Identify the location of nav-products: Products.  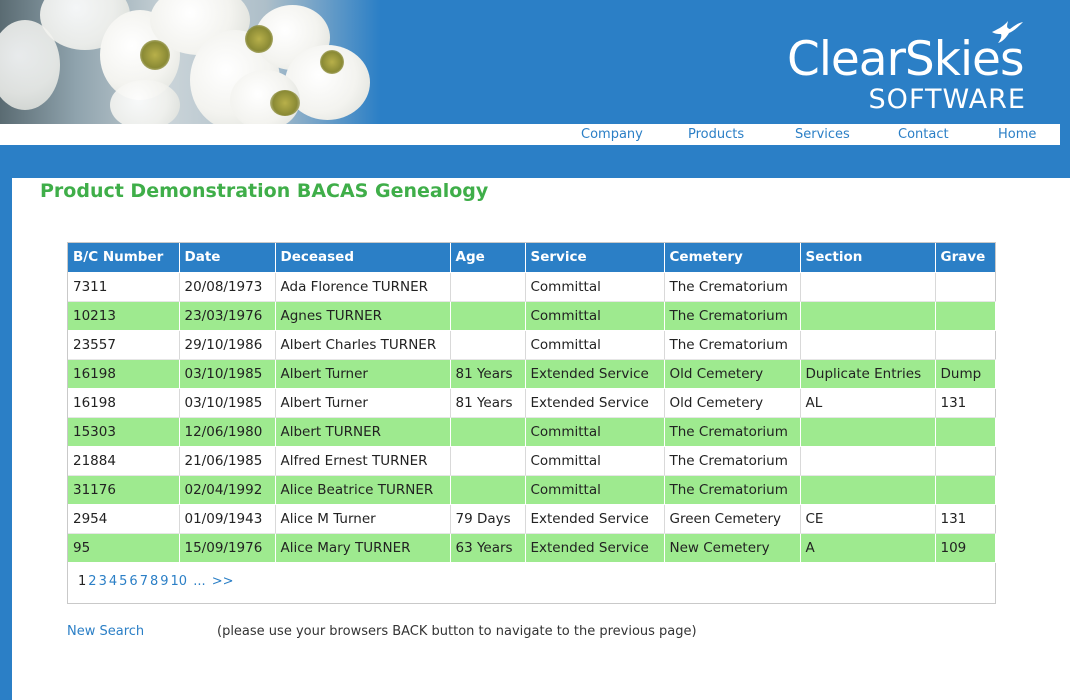
(716, 134).